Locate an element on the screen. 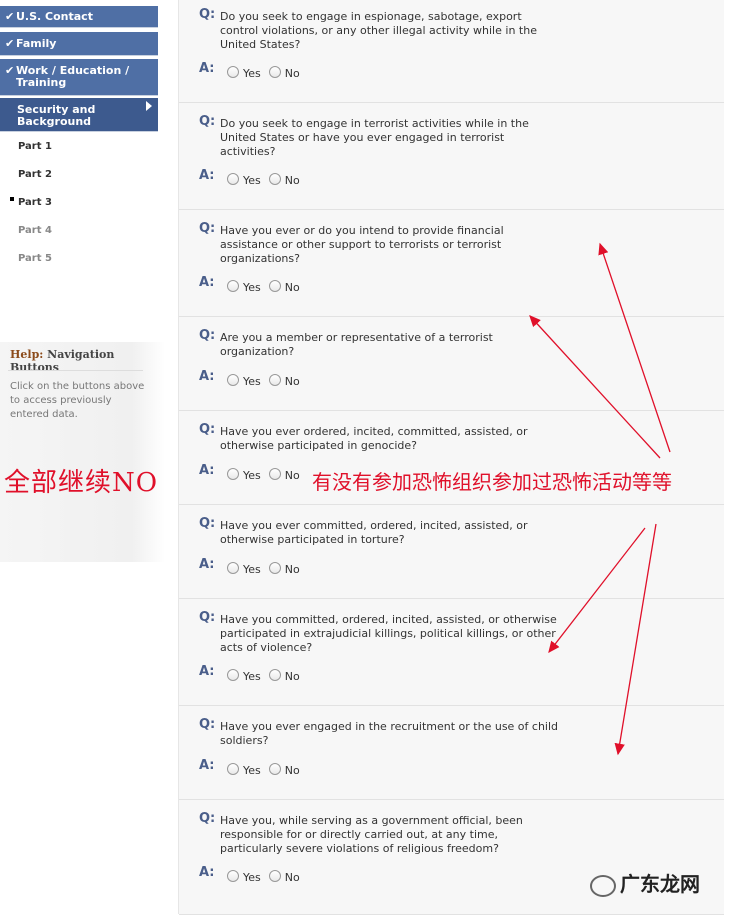 This screenshot has width=755, height=915. nav-label: Family is located at coordinates (36, 43).